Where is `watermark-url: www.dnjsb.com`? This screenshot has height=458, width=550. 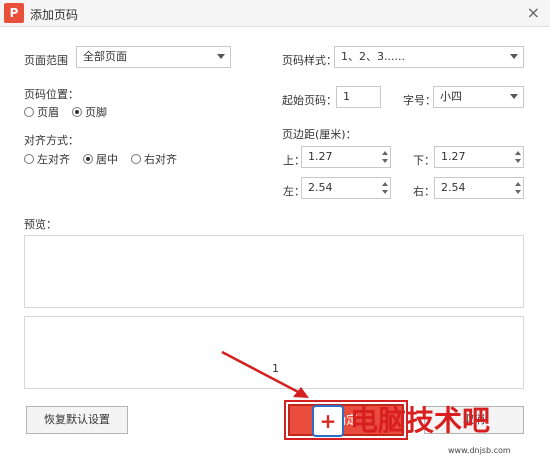
watermark-url: www.dnjsb.com is located at coordinates (479, 450).